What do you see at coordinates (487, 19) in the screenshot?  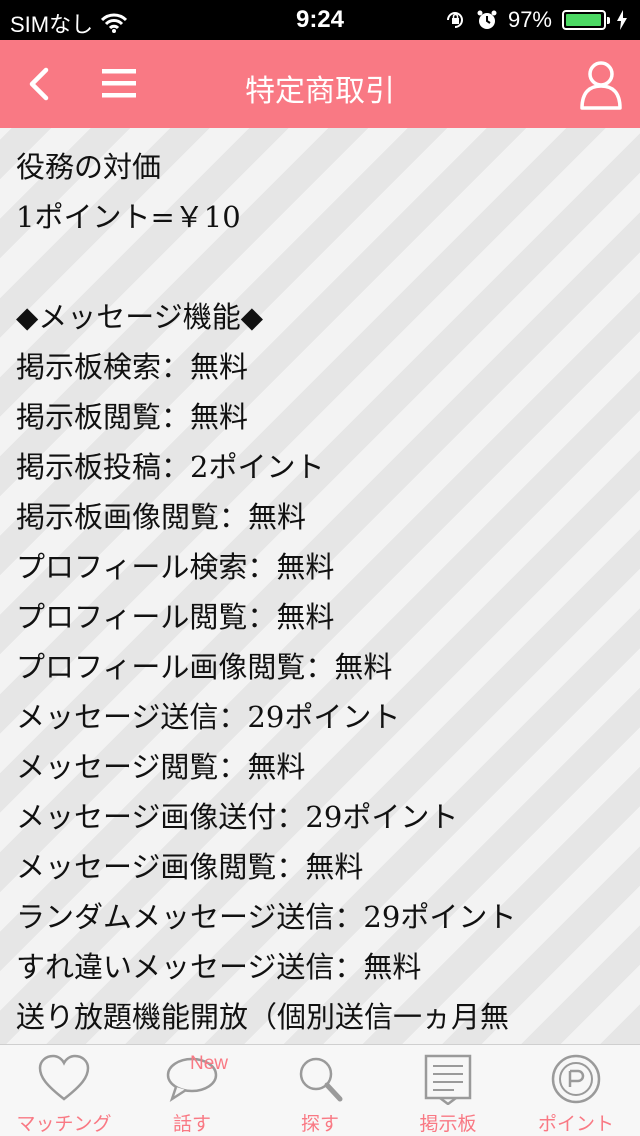 I see `alarm-icon` at bounding box center [487, 19].